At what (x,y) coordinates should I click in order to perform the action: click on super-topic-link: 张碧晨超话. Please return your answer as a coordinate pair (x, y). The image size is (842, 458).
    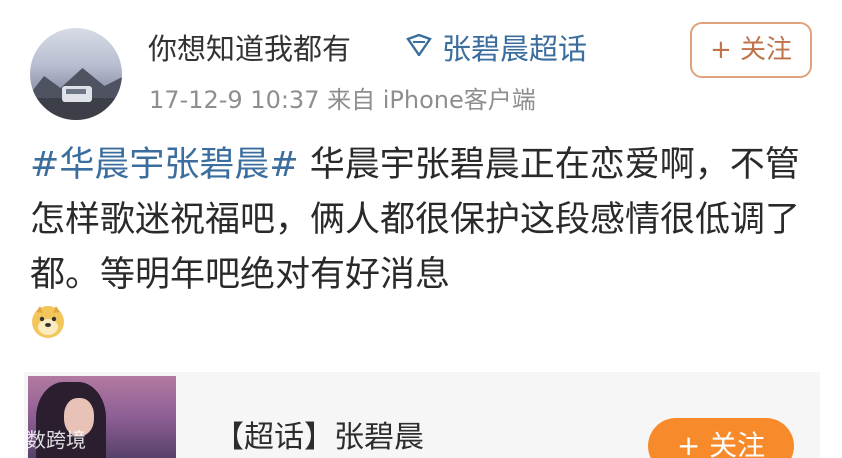
    Looking at the image, I should click on (514, 47).